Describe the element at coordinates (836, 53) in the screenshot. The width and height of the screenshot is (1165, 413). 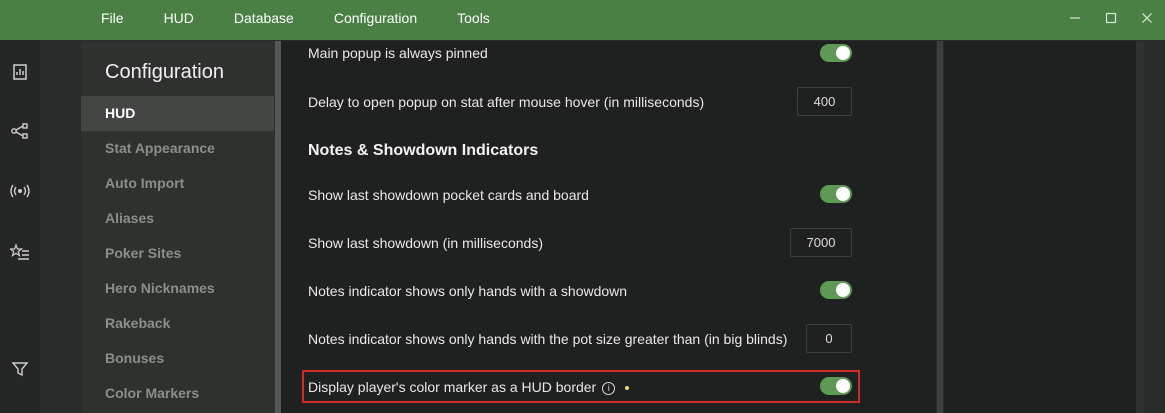
I see `popup-pinned-toggle` at that location.